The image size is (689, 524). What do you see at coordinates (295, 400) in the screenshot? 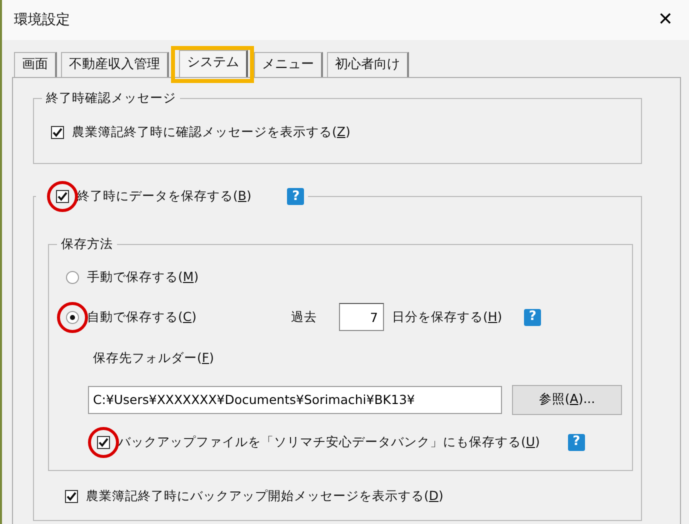
I see `folder-path-field: C:¥Users¥XXXXXXX¥Documents¥Sorimachi¥BK13¥` at bounding box center [295, 400].